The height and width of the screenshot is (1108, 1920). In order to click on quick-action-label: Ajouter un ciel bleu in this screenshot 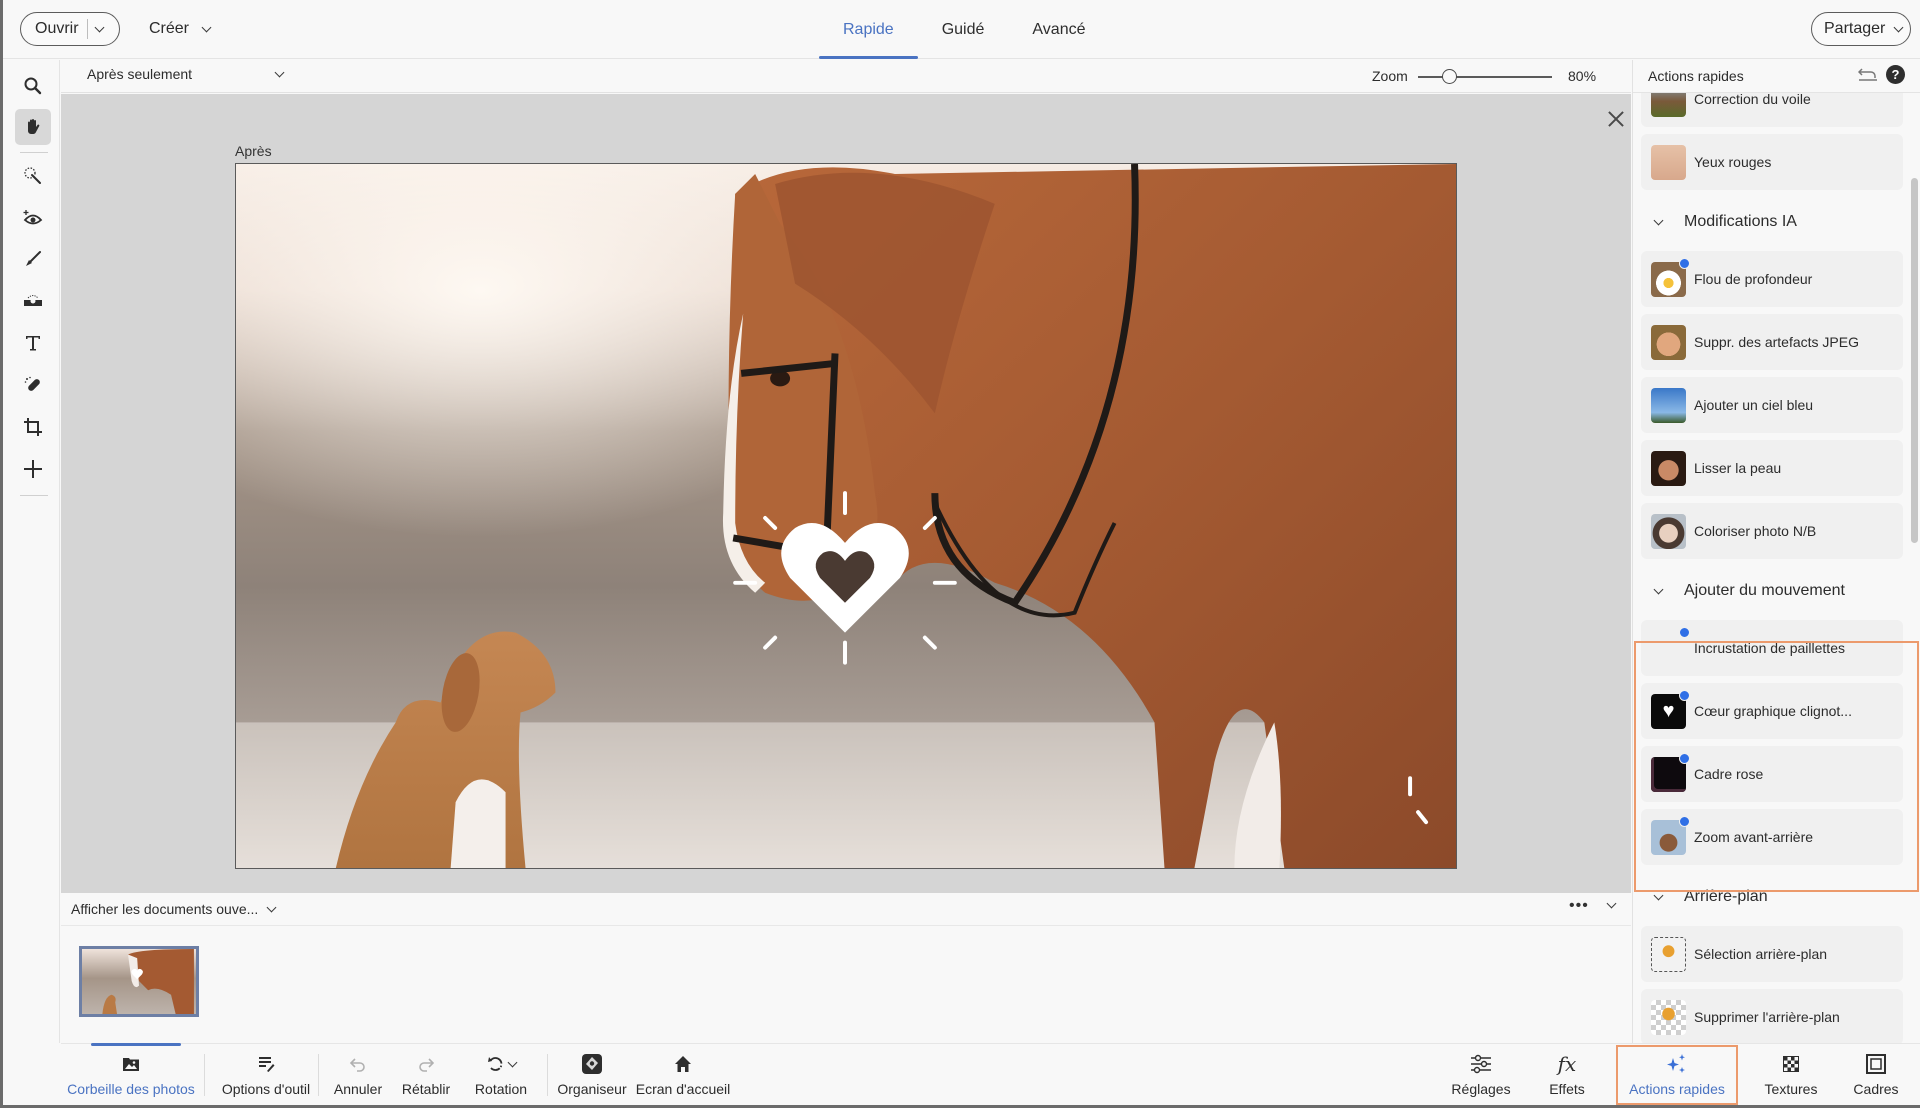, I will do `click(1754, 405)`.